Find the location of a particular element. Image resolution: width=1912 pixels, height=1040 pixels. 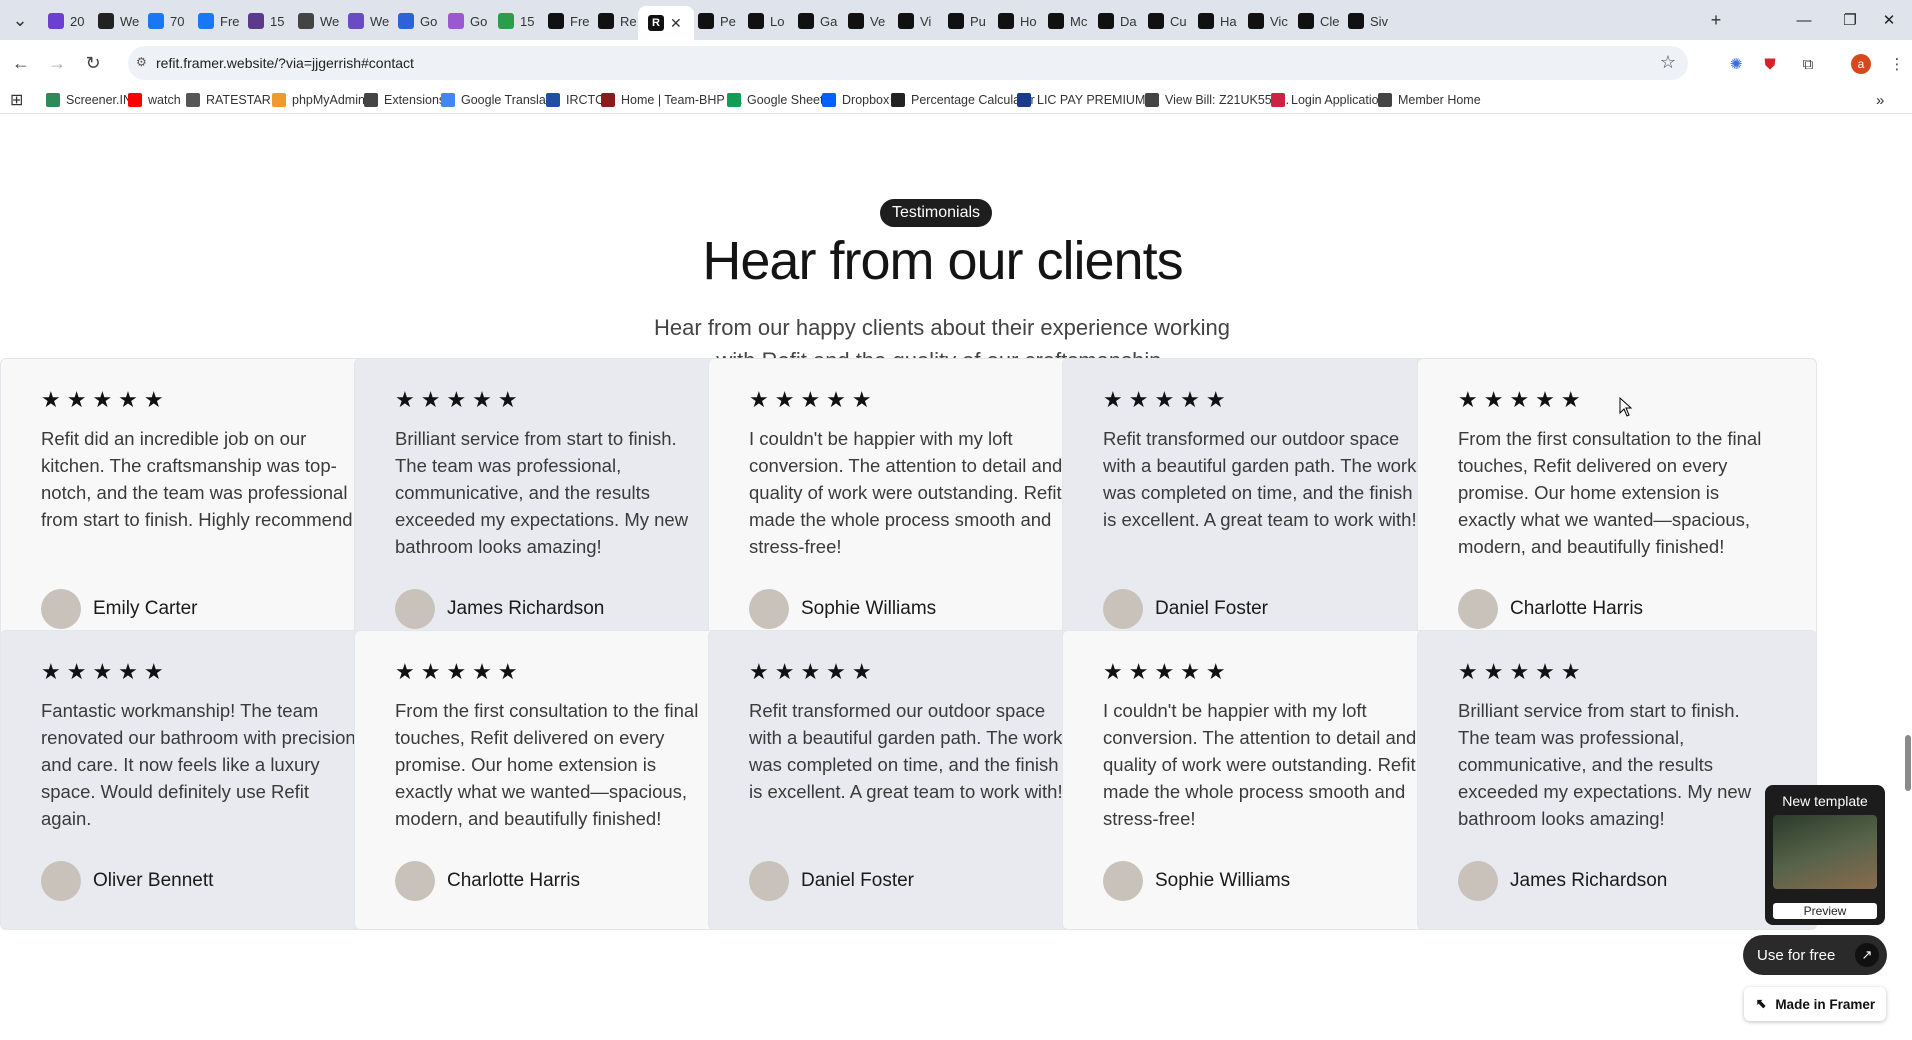

browser-tab: 20 is located at coordinates (61, 21).